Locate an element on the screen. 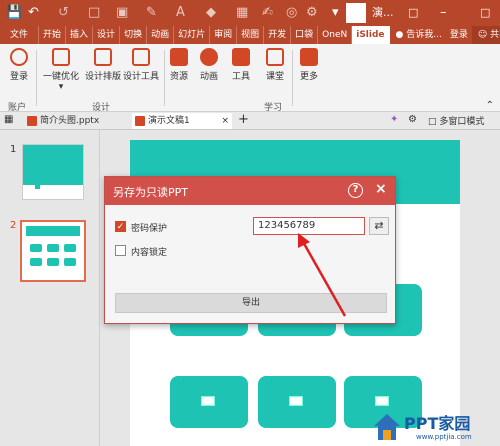 The height and width of the screenshot is (446, 500). house-icon is located at coordinates (387, 427).